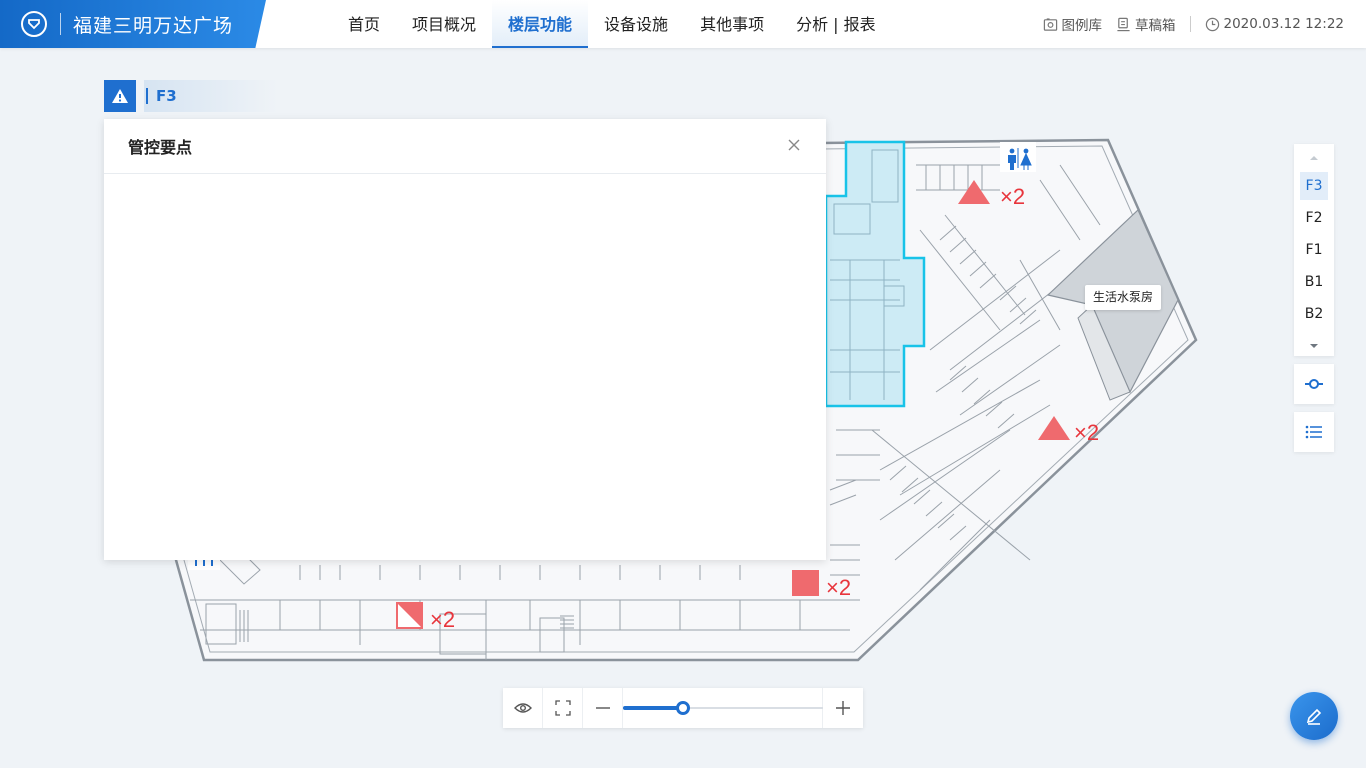  I want to click on restroom-icon, so click(1018, 157).